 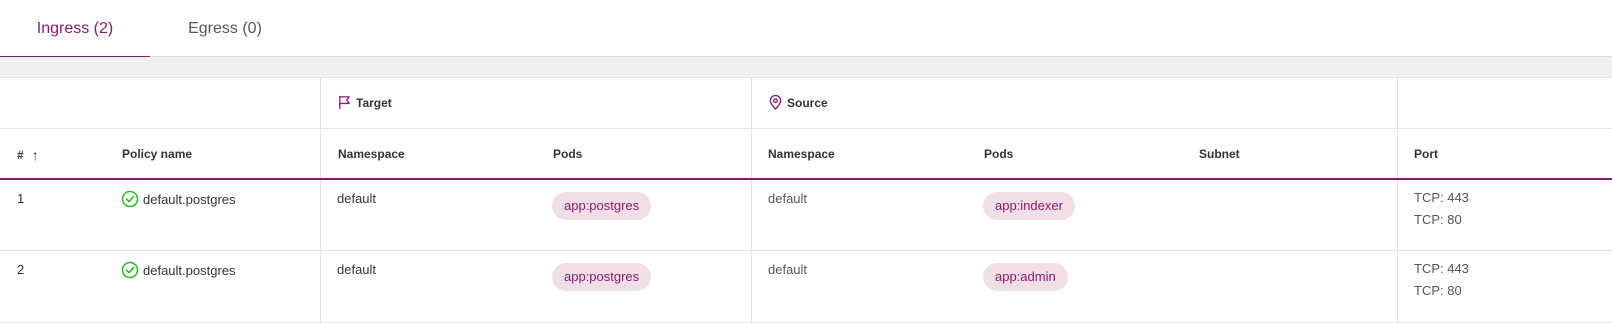 I want to click on source-pod-tag: app:admin, so click(x=1025, y=277).